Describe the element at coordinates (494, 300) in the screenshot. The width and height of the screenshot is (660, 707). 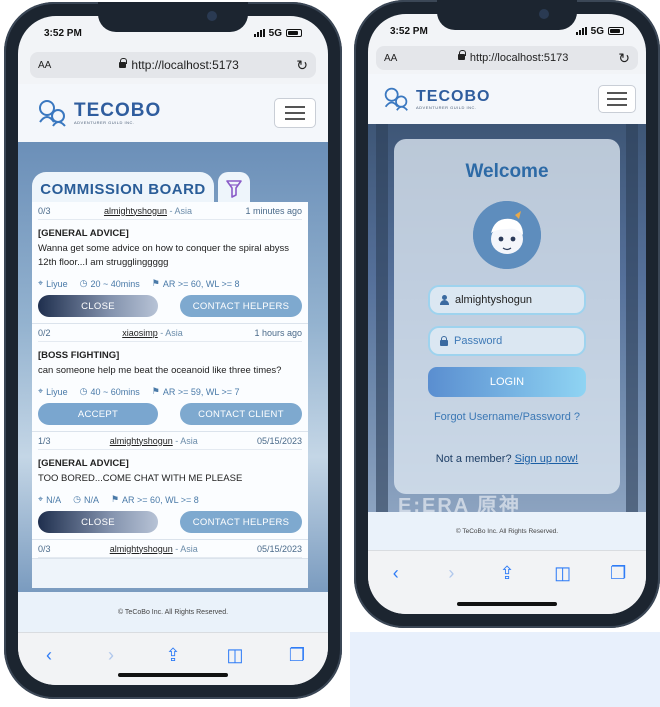
I see `username-value: almightyshogun` at that location.